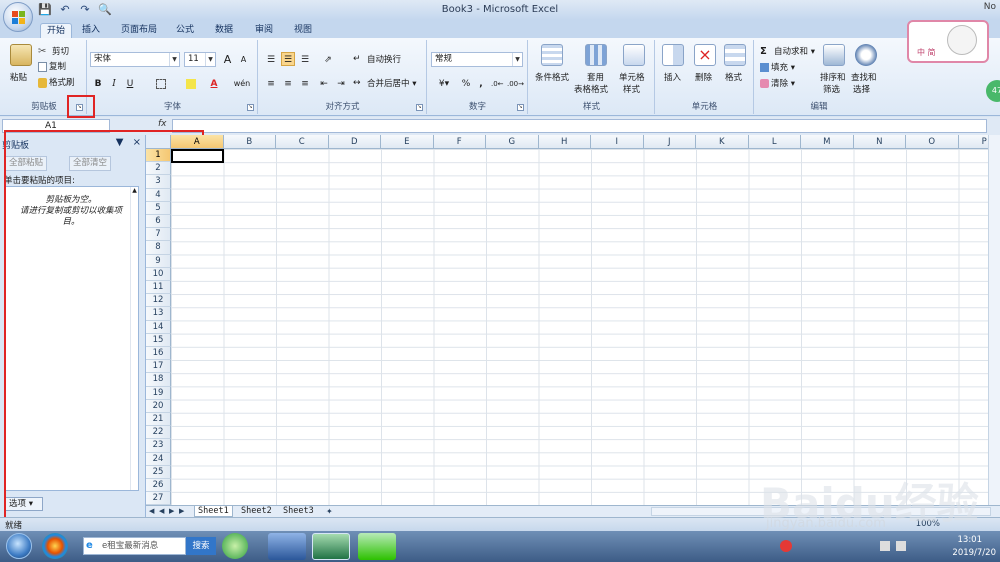 This screenshot has height=562, width=1000. Describe the element at coordinates (242, 83) in the screenshot. I see `phonetic-button: wén` at that location.